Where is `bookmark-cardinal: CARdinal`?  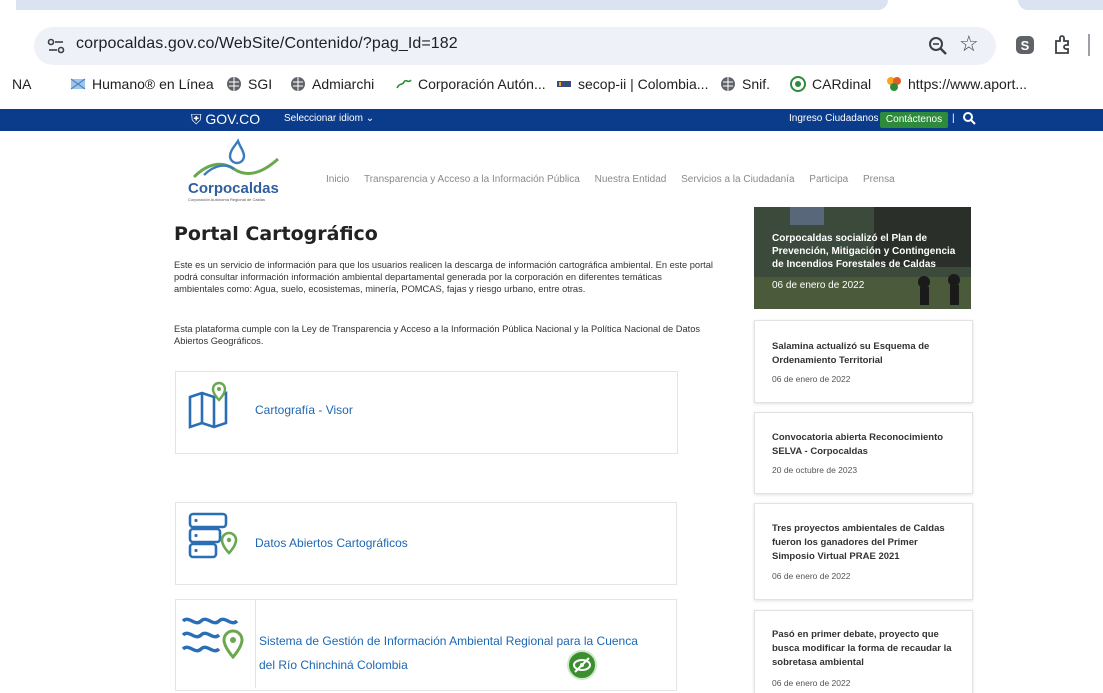
bookmark-cardinal: CARdinal is located at coordinates (830, 84).